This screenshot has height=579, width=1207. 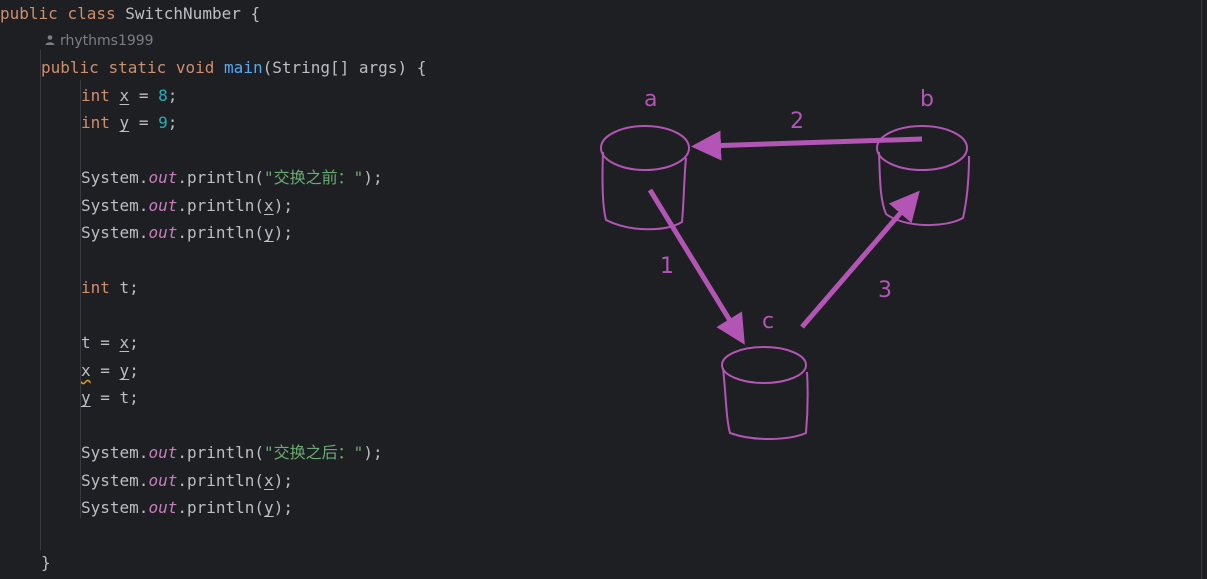 I want to click on step-label-2: 2, so click(x=797, y=121).